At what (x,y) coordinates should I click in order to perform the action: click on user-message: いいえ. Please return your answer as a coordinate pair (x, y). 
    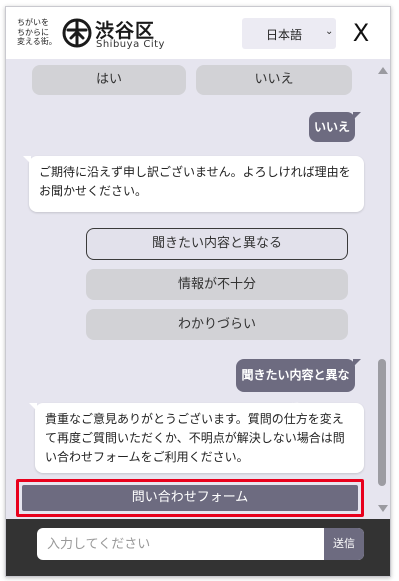
    Looking at the image, I should click on (335, 127).